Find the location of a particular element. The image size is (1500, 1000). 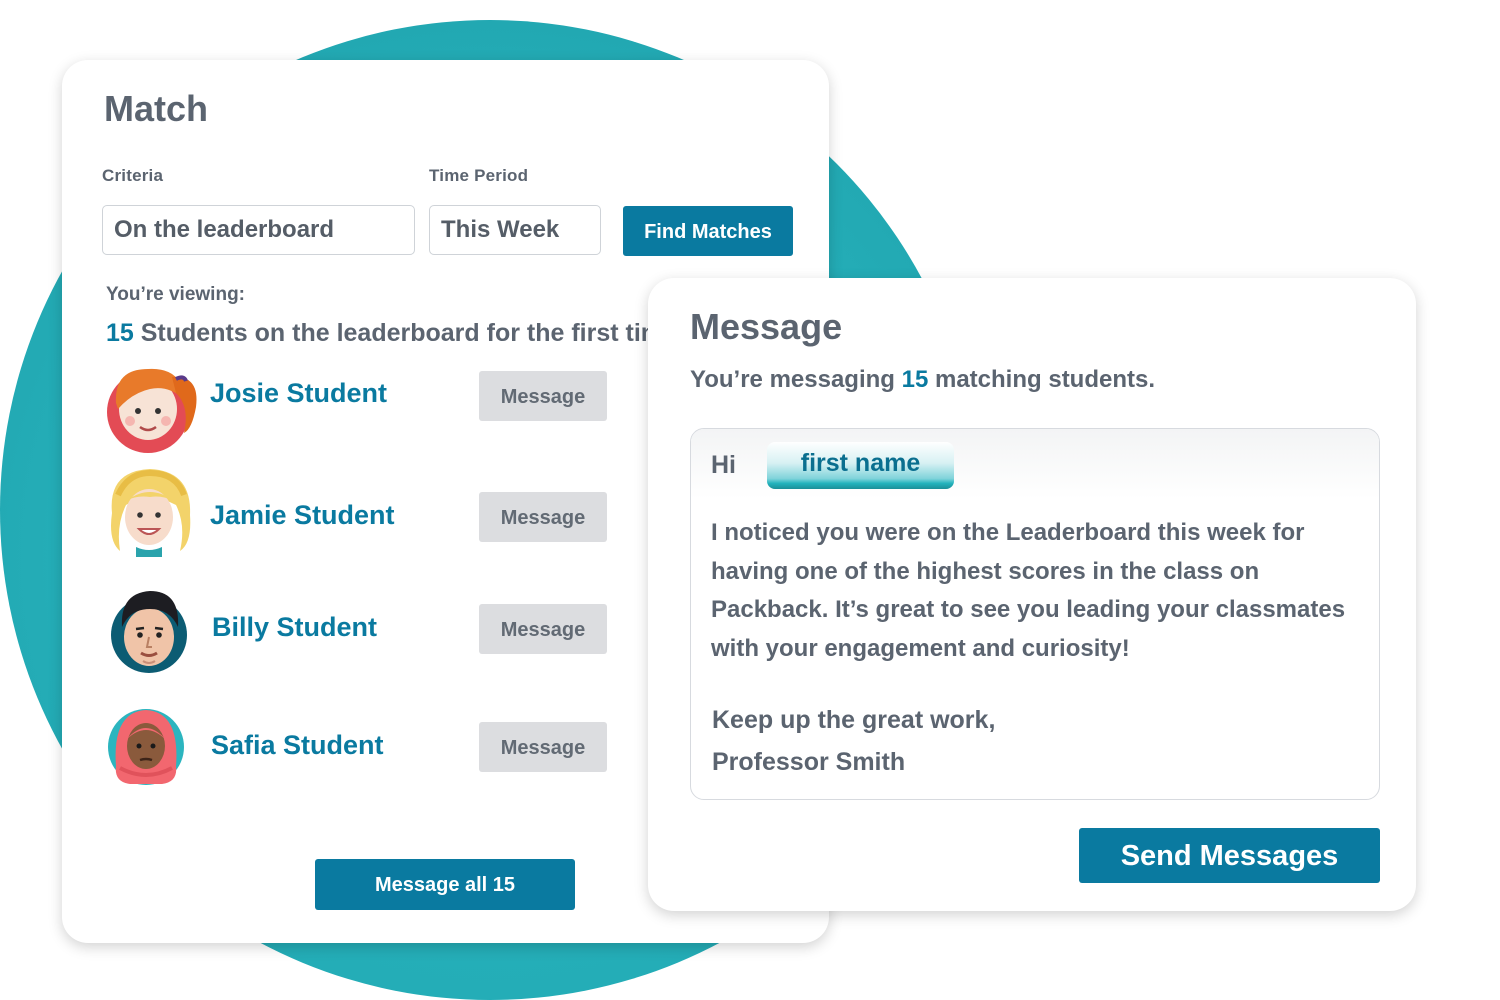

find-matches-button: Find Matches is located at coordinates (708, 231).